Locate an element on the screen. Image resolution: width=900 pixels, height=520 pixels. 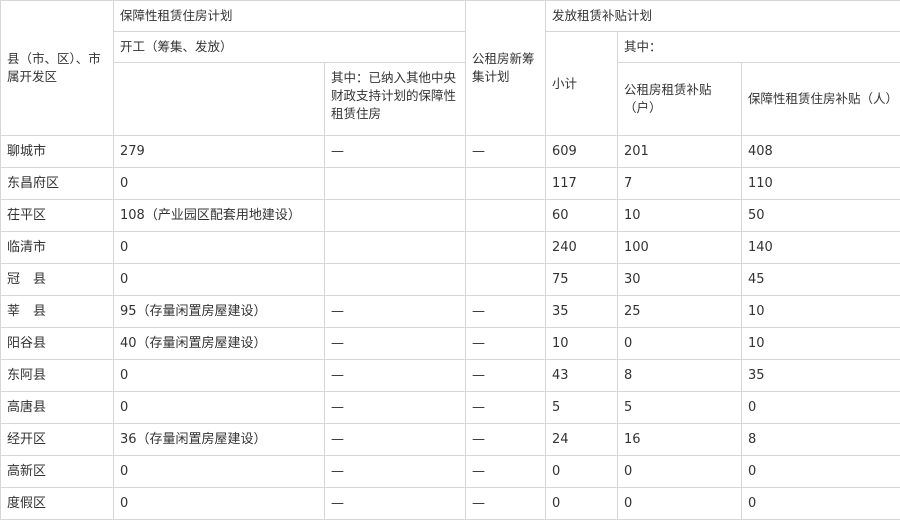
table-row: 茌平区 108（产业园区配套用地建设） 60 10 50 is located at coordinates (450, 215).